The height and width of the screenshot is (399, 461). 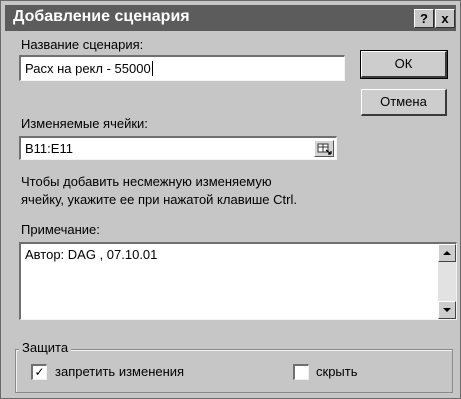 What do you see at coordinates (230, 18) in the screenshot?
I see `title-bar: Добавление сценария ? x` at bounding box center [230, 18].